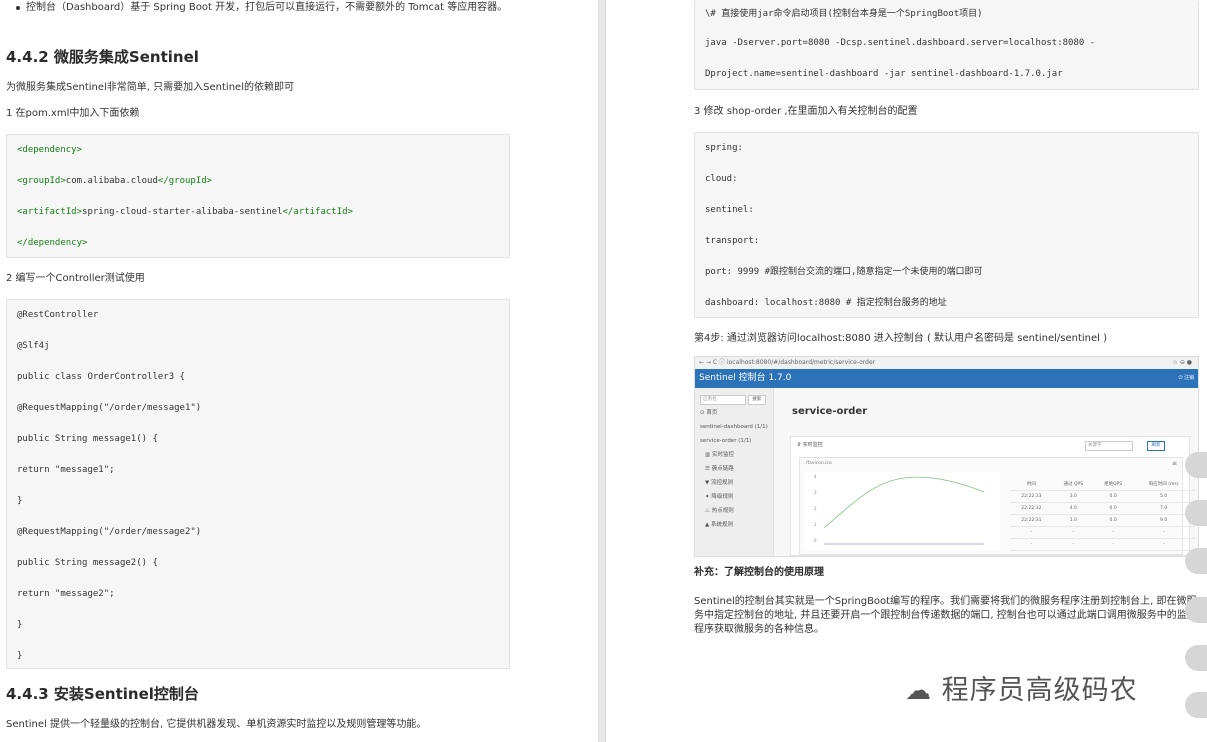 The width and height of the screenshot is (1207, 742). Describe the element at coordinates (75, 278) in the screenshot. I see `step2-paragraph: 2 编写一个Controller测试使用` at that location.